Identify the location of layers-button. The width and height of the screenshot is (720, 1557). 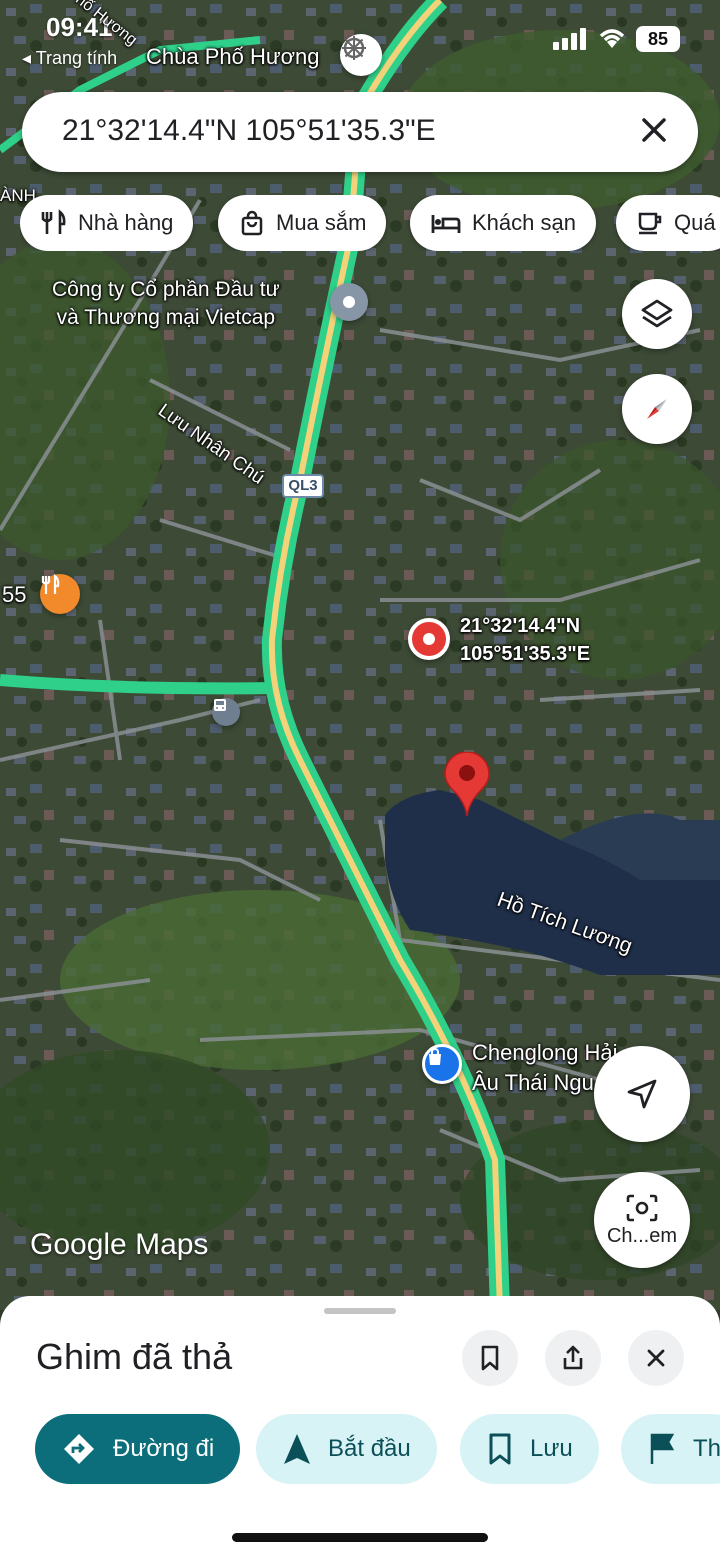
(657, 314).